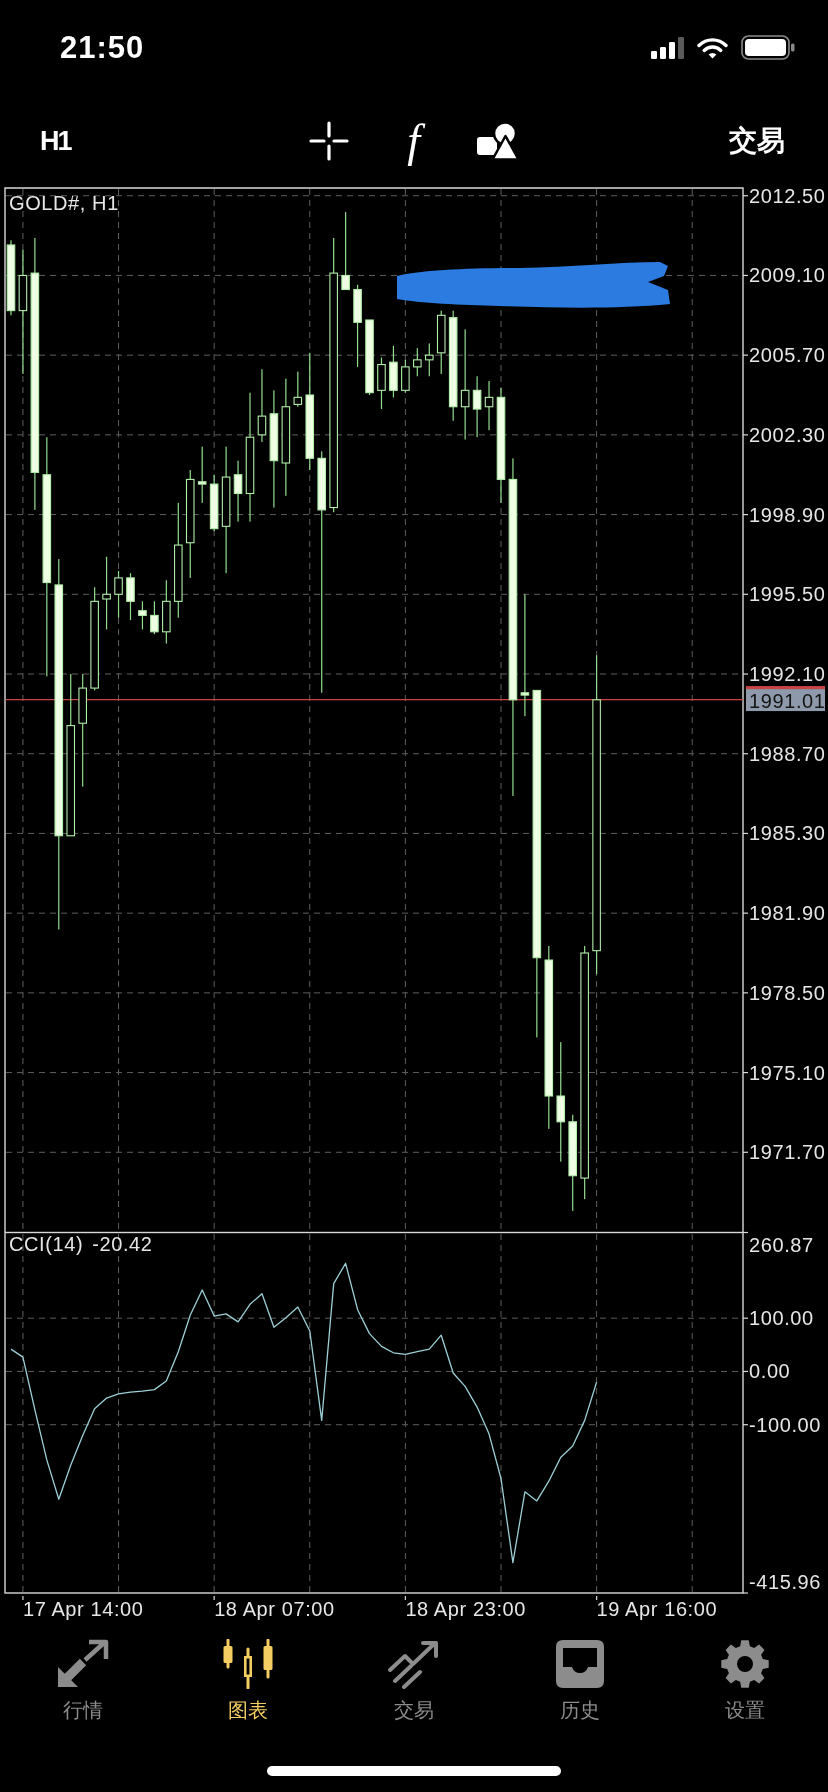 The width and height of the screenshot is (828, 1792). Describe the element at coordinates (579, 1681) in the screenshot. I see `tab-bar-item: 历史` at that location.